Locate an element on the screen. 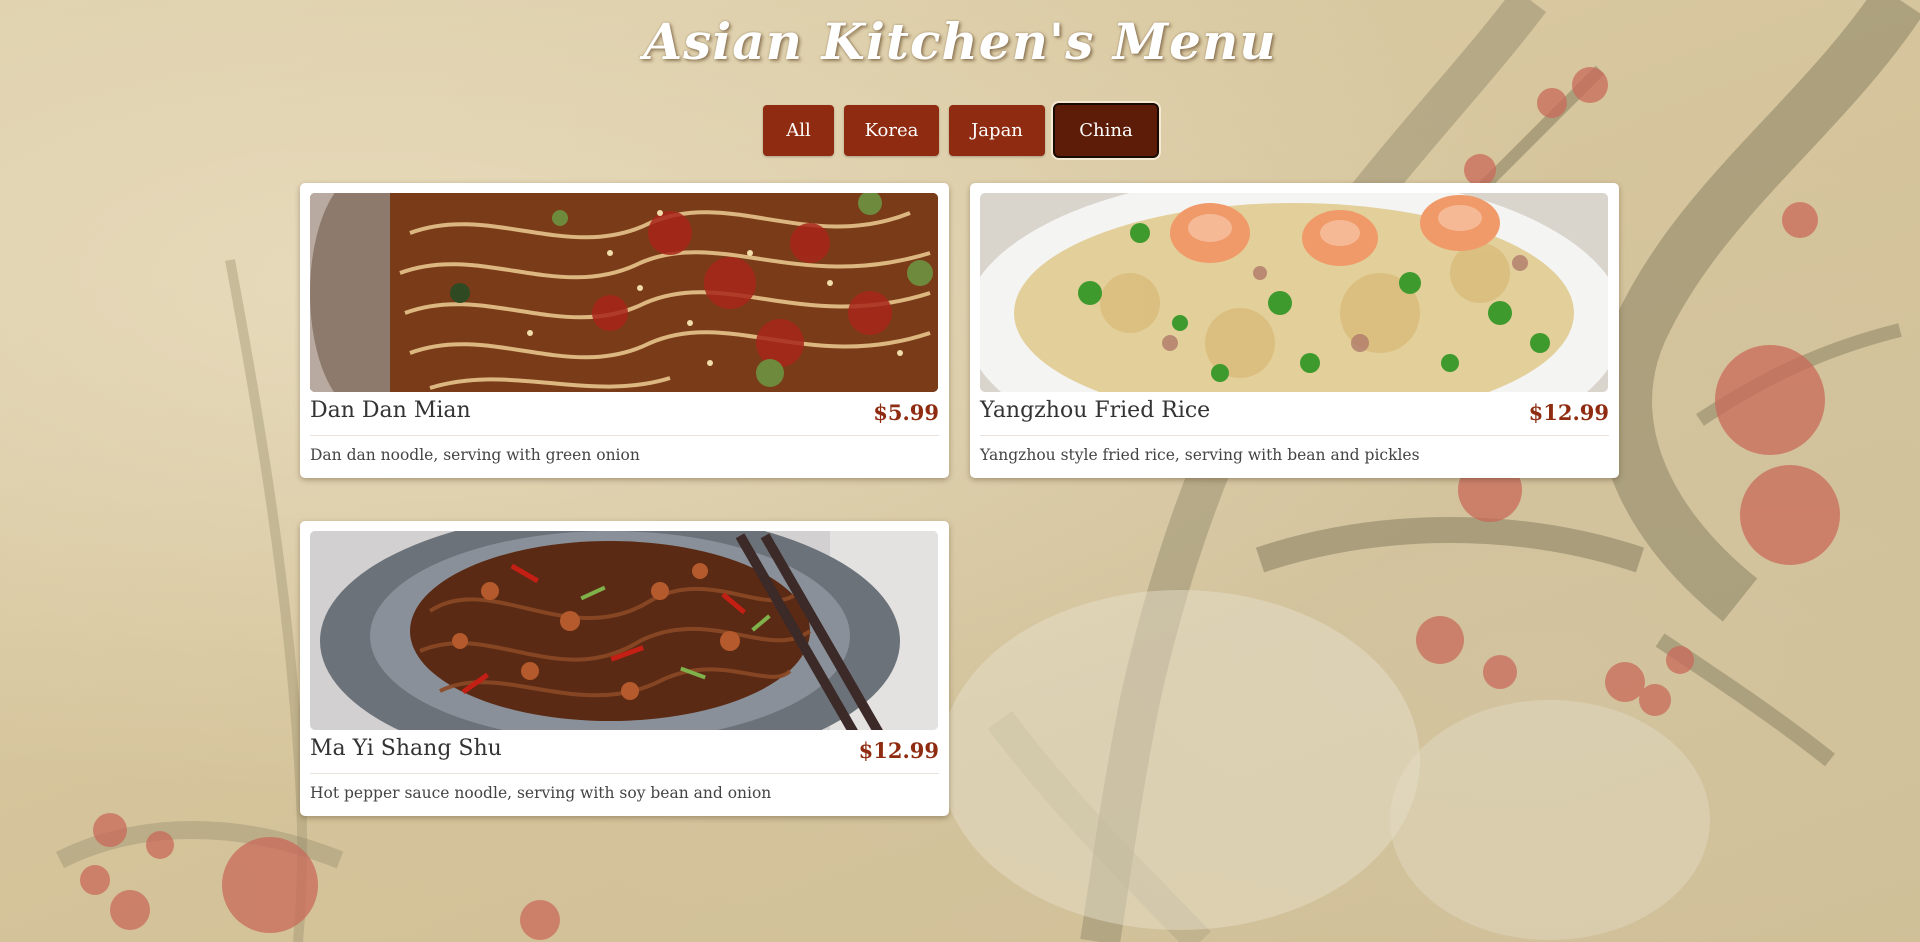 This screenshot has width=1920, height=942. menu-item-name: Dan Dan Mian is located at coordinates (390, 410).